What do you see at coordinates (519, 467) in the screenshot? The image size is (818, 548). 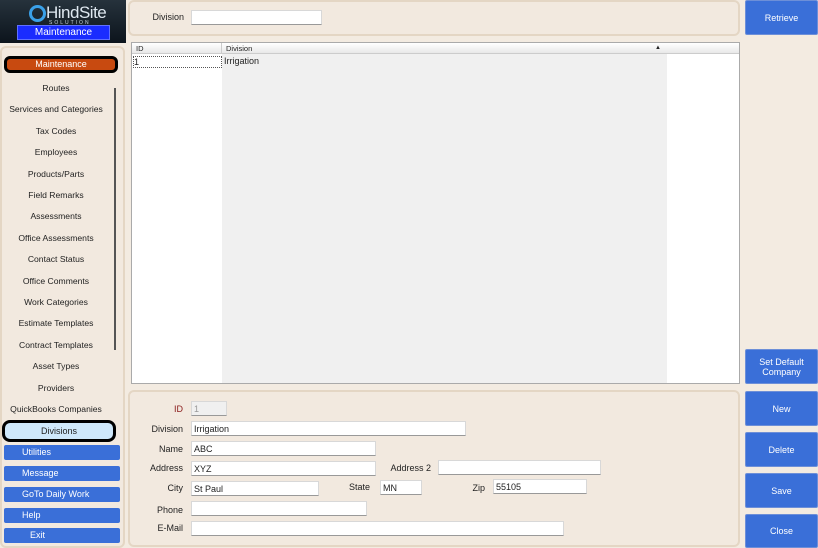 I see `address2-input` at bounding box center [519, 467].